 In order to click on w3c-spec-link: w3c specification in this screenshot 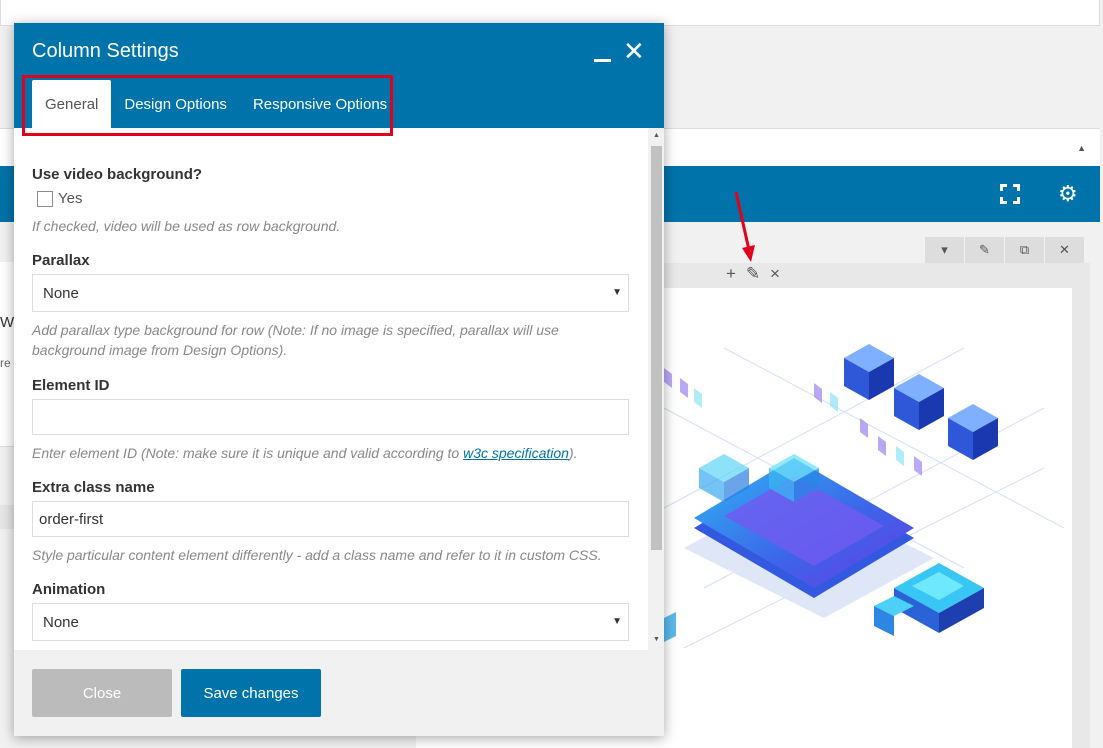, I will do `click(516, 453)`.